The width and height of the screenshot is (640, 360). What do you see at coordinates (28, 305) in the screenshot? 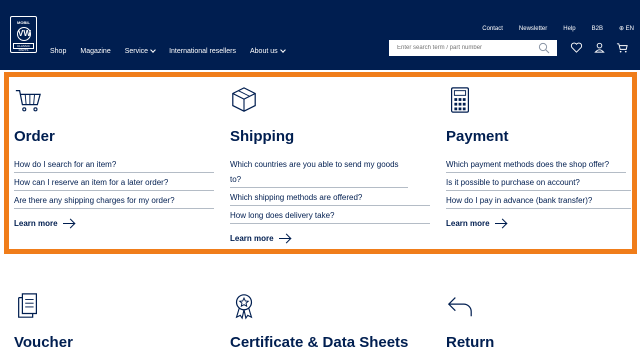
I see `document-icon` at bounding box center [28, 305].